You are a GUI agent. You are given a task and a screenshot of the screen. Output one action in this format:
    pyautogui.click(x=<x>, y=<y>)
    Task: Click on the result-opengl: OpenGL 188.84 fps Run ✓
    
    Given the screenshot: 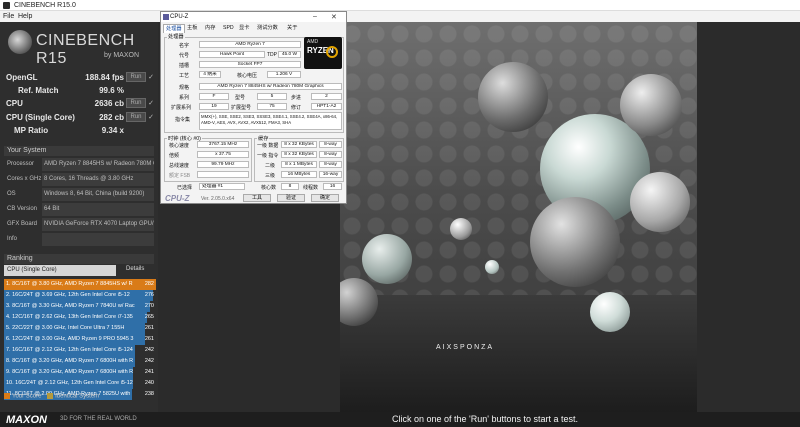 What is the action you would take?
    pyautogui.click(x=79, y=78)
    